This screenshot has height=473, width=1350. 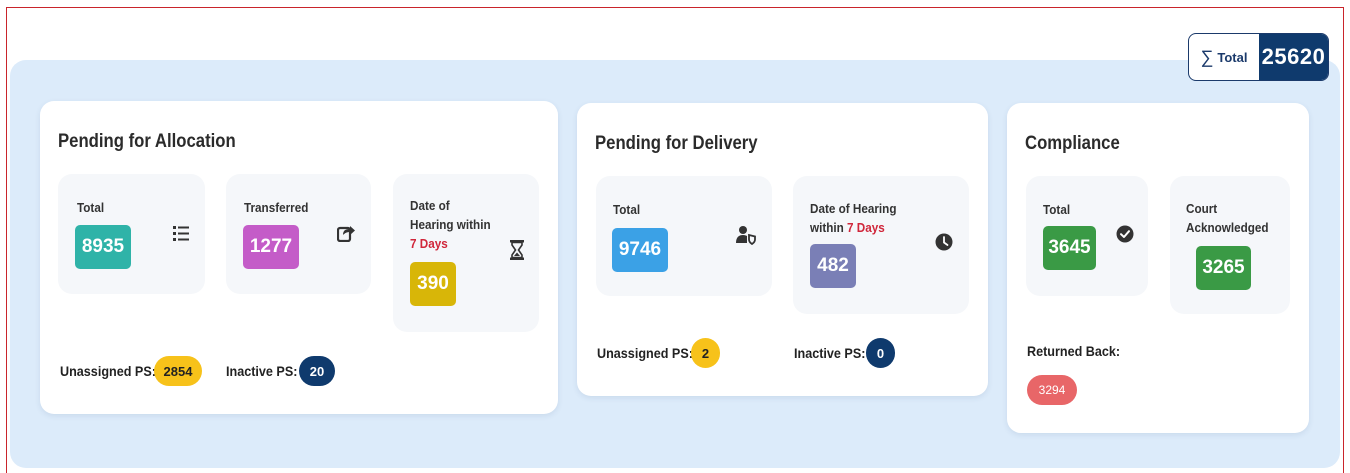 What do you see at coordinates (880, 353) in the screenshot?
I see `delivery-inactive-pill: 0` at bounding box center [880, 353].